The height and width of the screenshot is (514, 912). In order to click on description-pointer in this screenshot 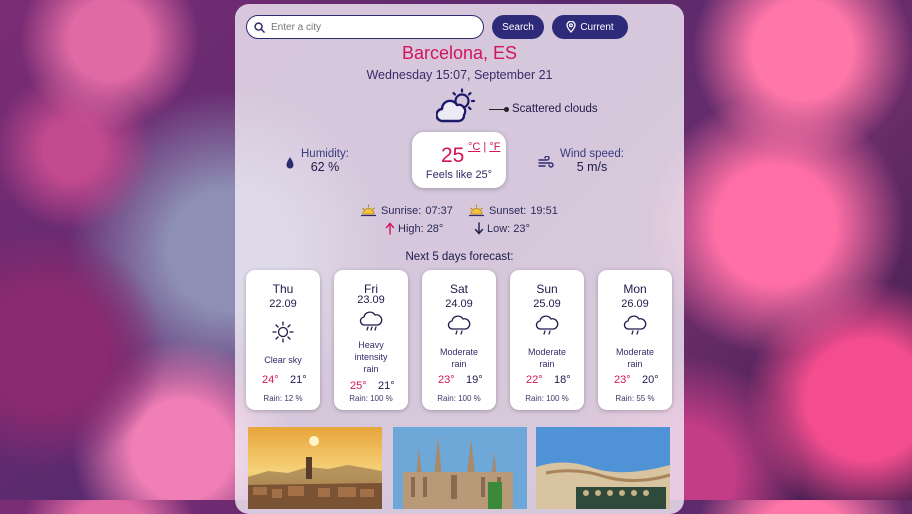, I will do `click(499, 109)`.